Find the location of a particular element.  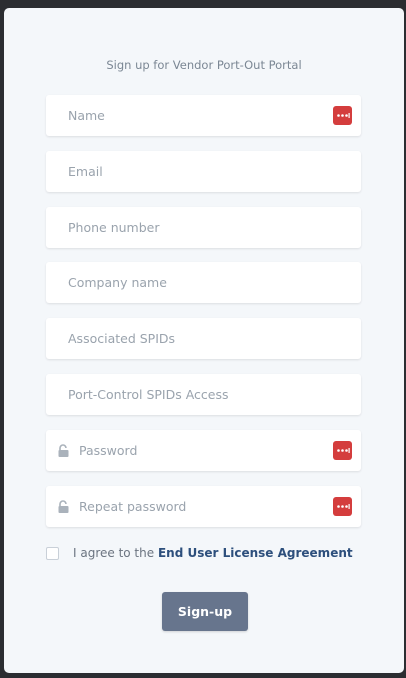

name-field: Name is located at coordinates (203, 115).